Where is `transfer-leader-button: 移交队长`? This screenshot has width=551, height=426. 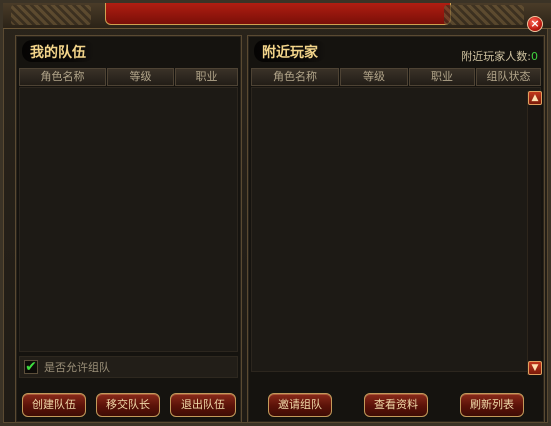 transfer-leader-button: 移交队长 is located at coordinates (128, 405).